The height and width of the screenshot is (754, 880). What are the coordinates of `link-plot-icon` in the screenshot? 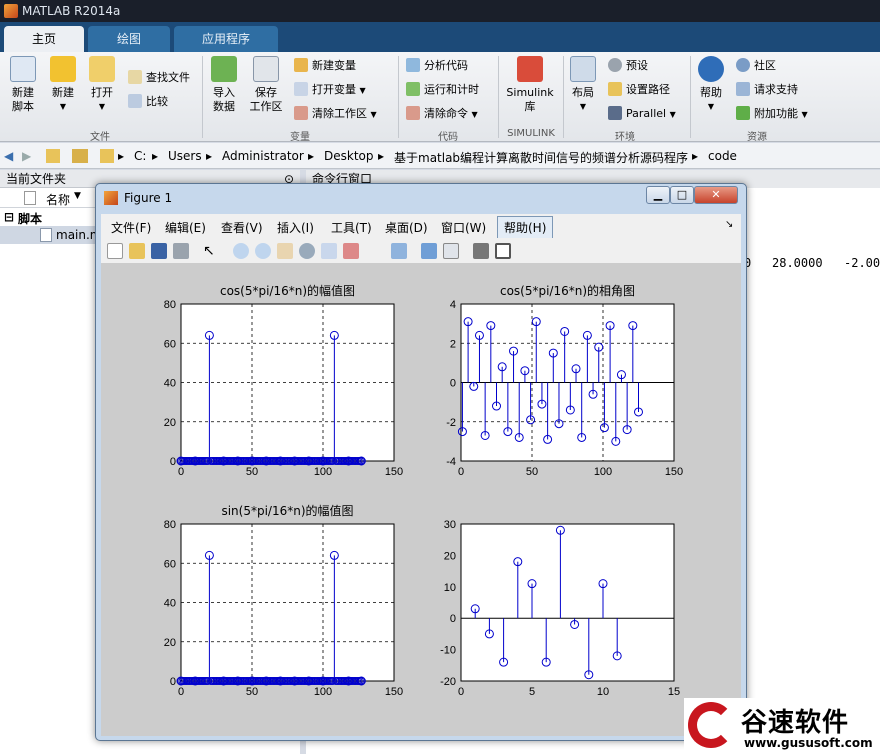 It's located at (399, 251).